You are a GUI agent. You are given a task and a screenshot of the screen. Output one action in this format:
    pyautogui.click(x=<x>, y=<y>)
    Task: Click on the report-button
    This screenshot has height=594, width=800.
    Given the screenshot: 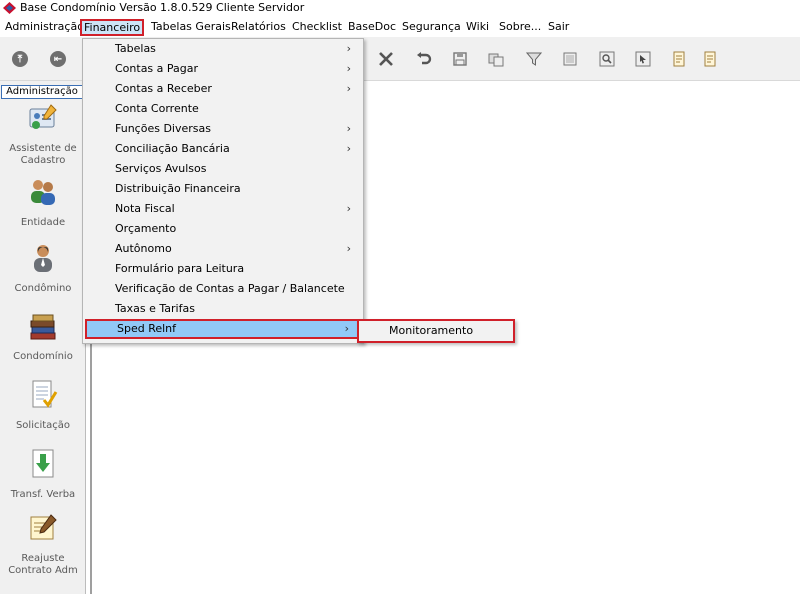 What is the action you would take?
    pyautogui.click(x=679, y=59)
    